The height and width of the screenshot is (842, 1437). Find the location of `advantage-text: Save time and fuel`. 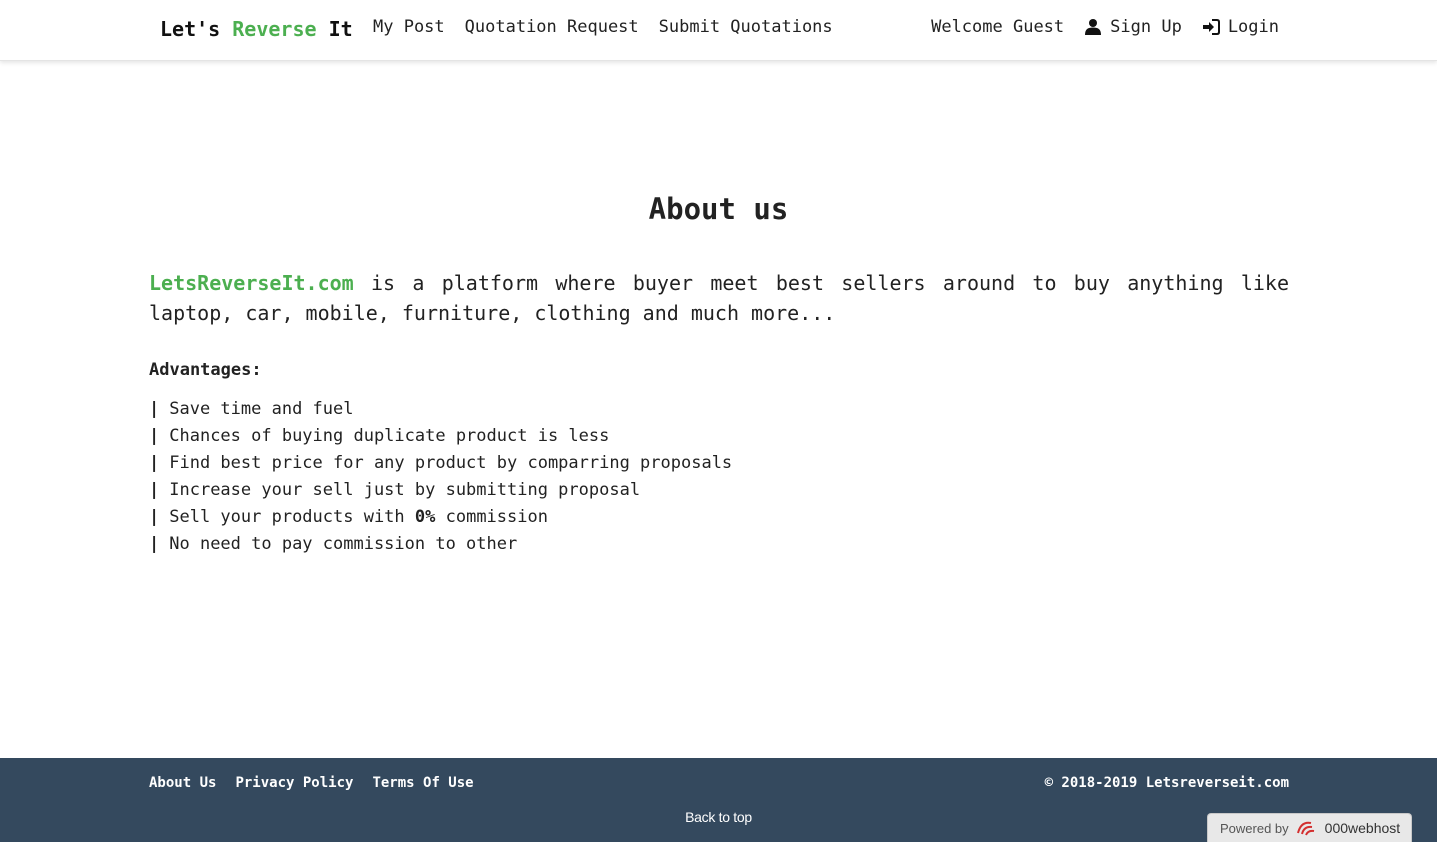

advantage-text: Save time and fuel is located at coordinates (261, 409).